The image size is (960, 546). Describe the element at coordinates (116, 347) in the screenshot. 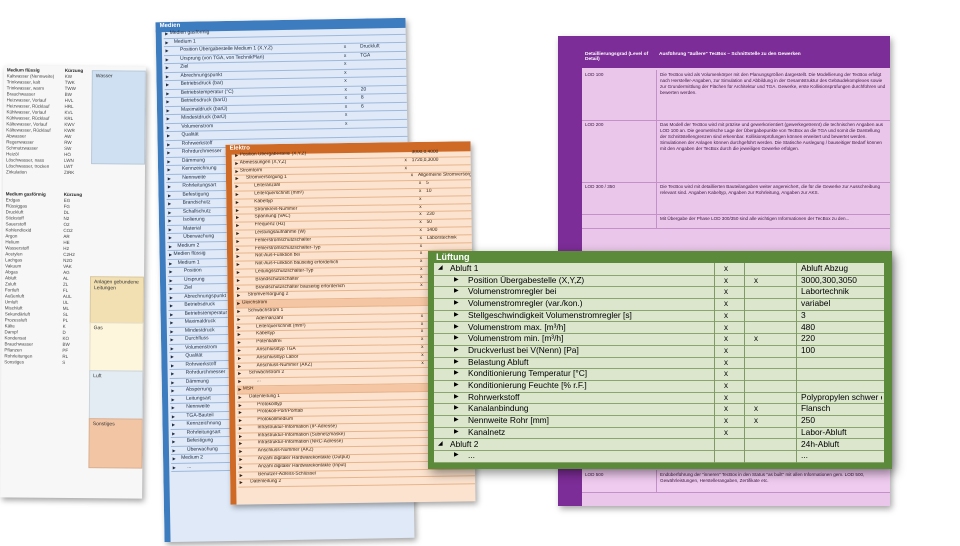

I see `side-label-gas: Gas` at that location.